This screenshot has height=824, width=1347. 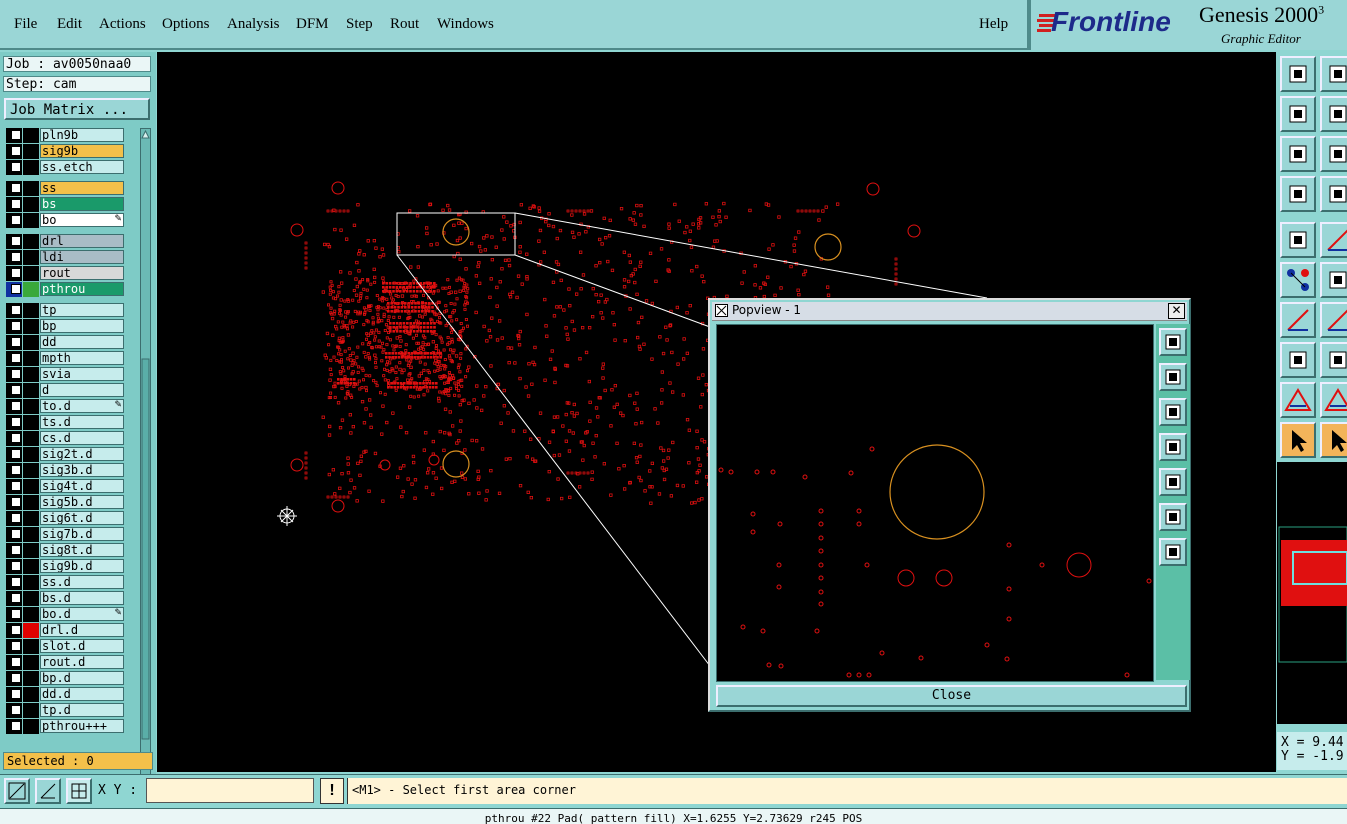 I want to click on menu-options: Options, so click(x=186, y=24).